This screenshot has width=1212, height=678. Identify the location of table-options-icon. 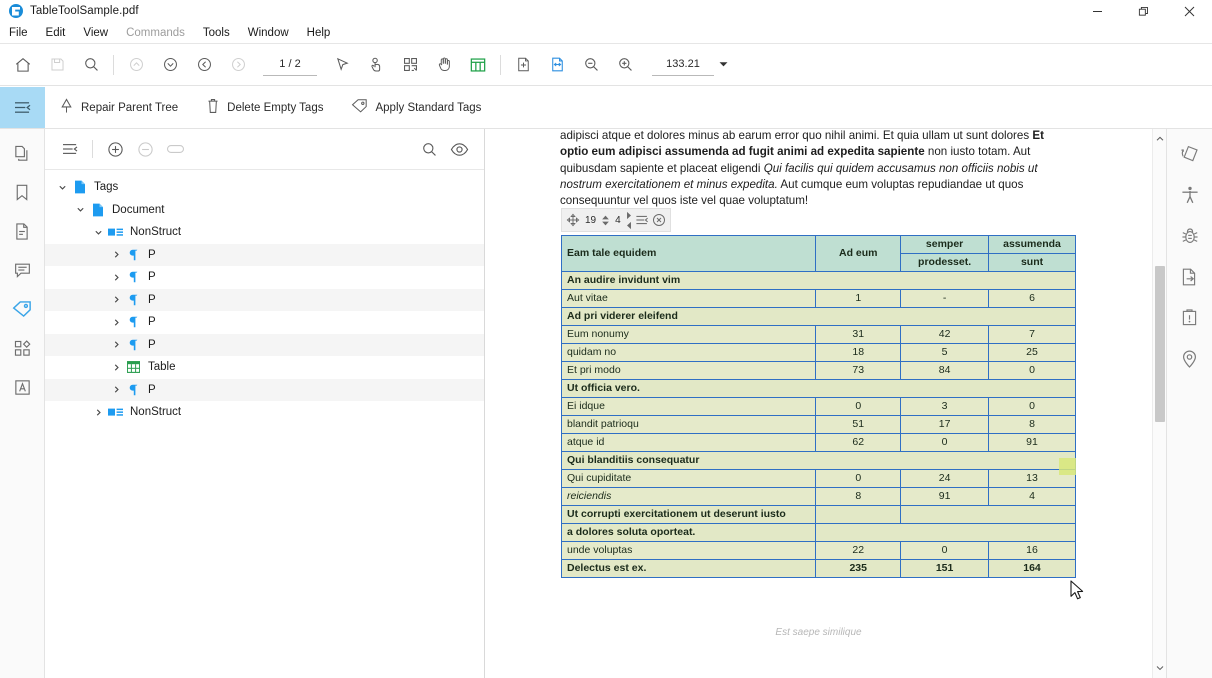
(642, 220).